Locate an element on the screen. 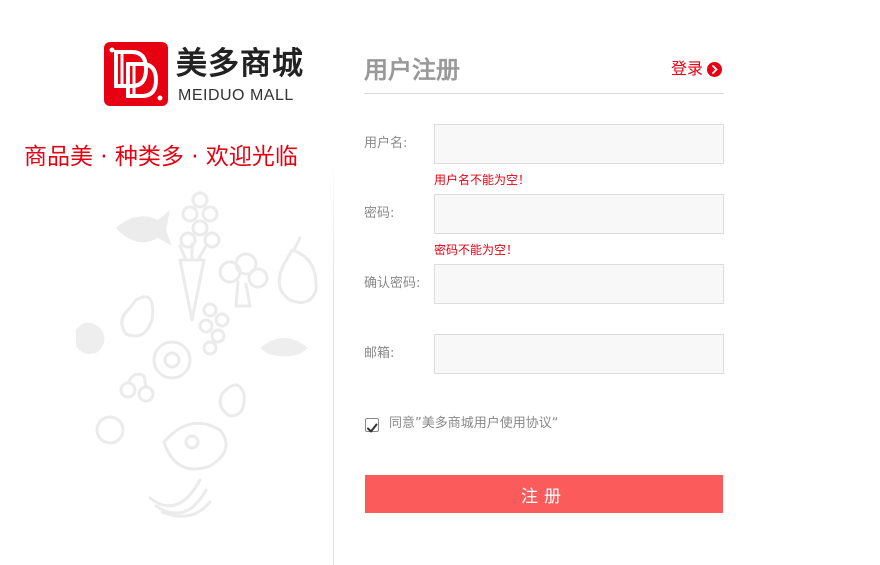 Image resolution: width=880 pixels, height=565 pixels. password-input is located at coordinates (579, 214).